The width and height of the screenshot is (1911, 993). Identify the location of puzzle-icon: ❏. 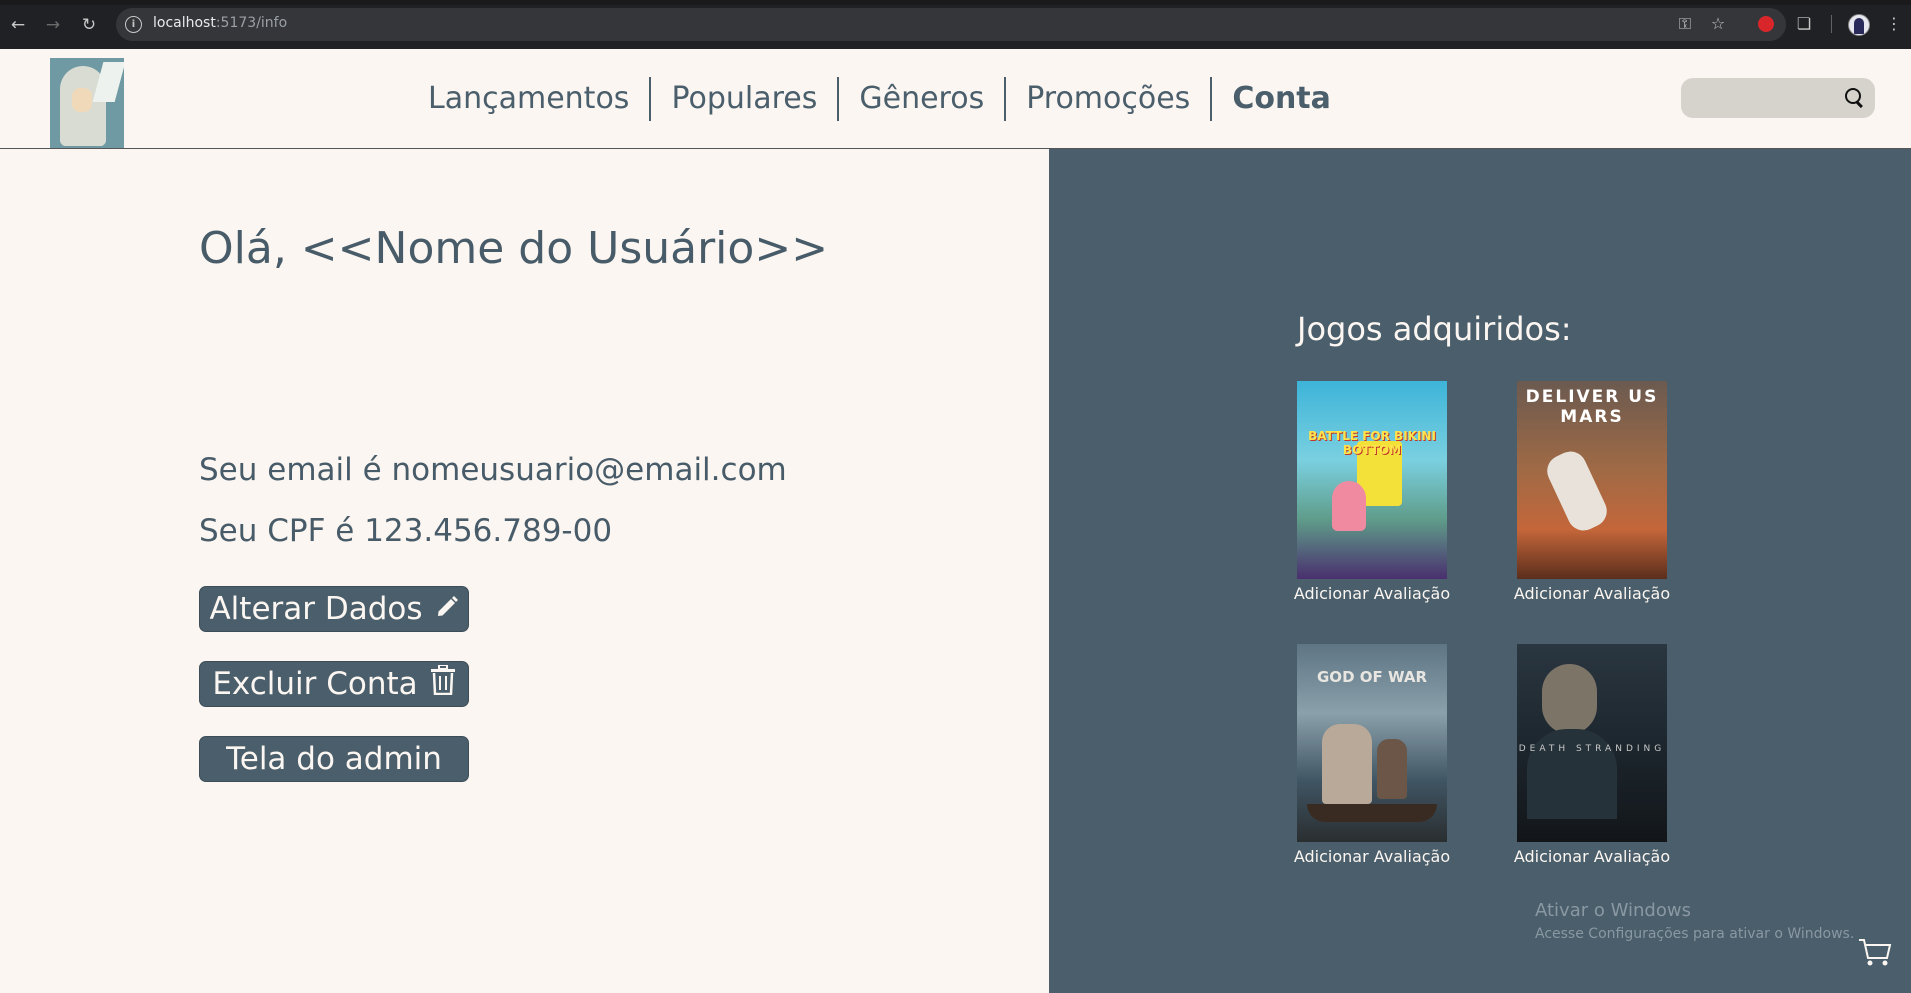
(1804, 24).